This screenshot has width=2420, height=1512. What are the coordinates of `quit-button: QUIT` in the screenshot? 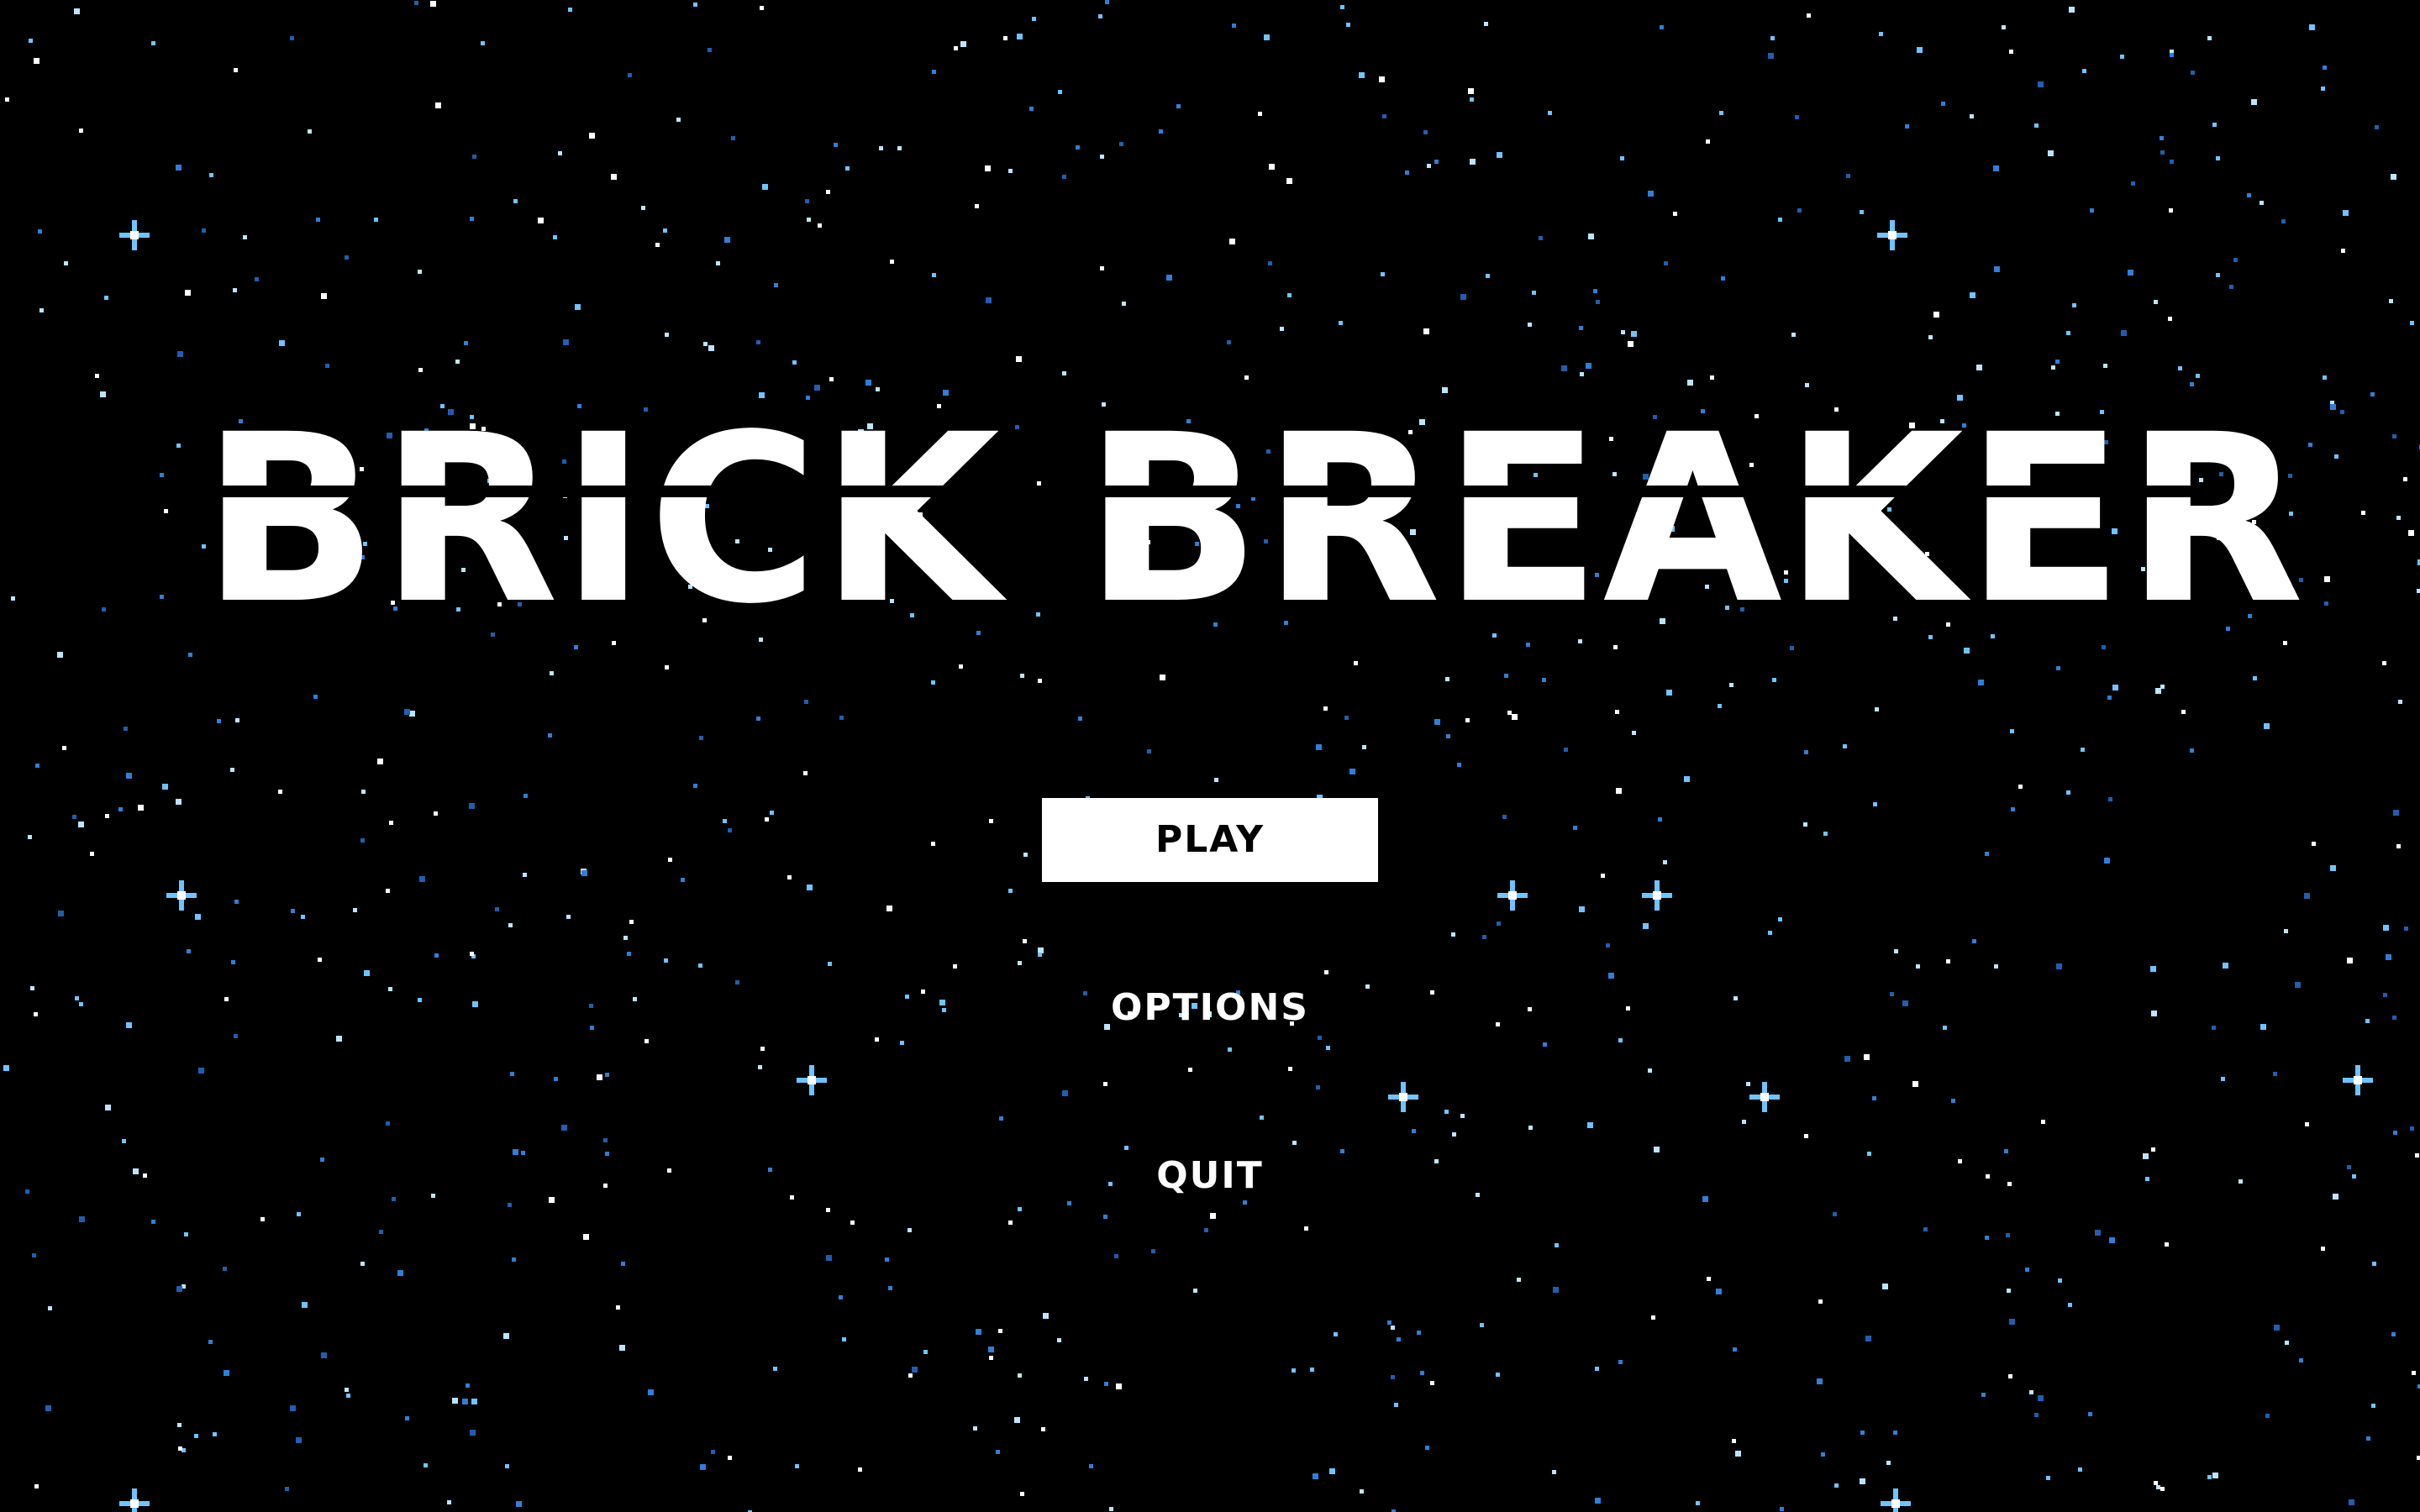 It's located at (1210, 1176).